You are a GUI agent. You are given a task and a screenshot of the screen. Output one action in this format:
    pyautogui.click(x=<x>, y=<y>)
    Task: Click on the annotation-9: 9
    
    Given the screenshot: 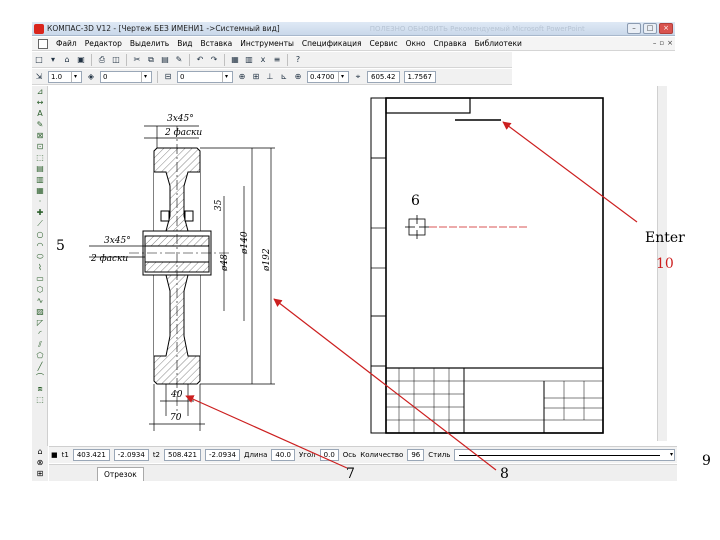 What is the action you would take?
    pyautogui.click(x=706, y=461)
    